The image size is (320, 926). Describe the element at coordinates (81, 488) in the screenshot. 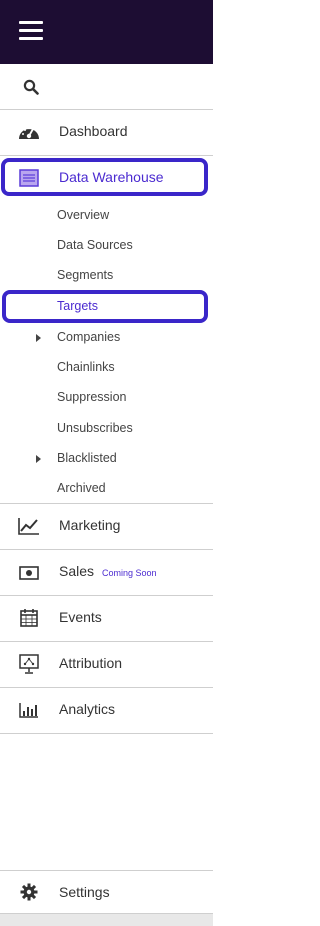

I see `submenu-item-archived: Archived` at that location.